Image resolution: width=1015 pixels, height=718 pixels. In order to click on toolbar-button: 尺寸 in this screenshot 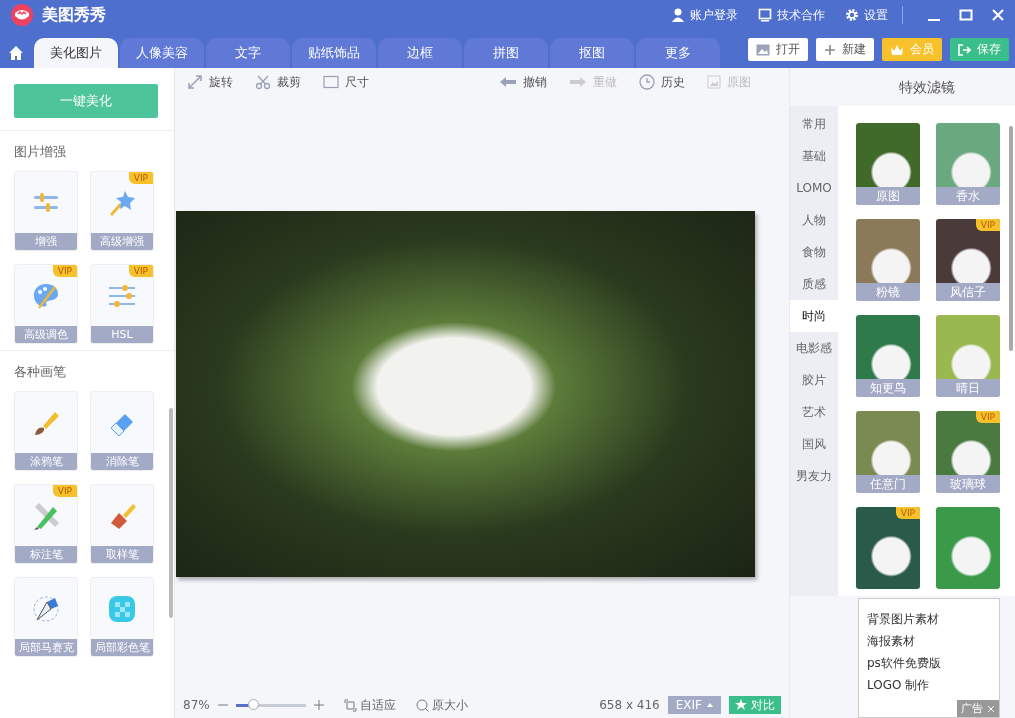, I will do `click(346, 82)`.